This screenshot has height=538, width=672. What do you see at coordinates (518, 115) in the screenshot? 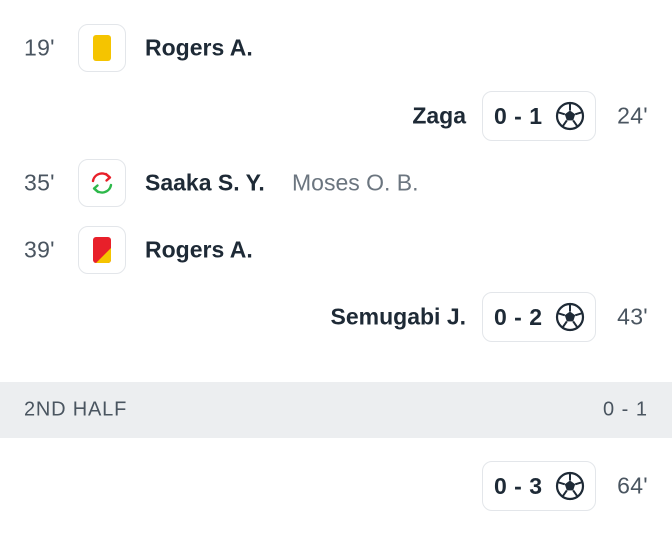
I see `event-score: 0 - 1` at bounding box center [518, 115].